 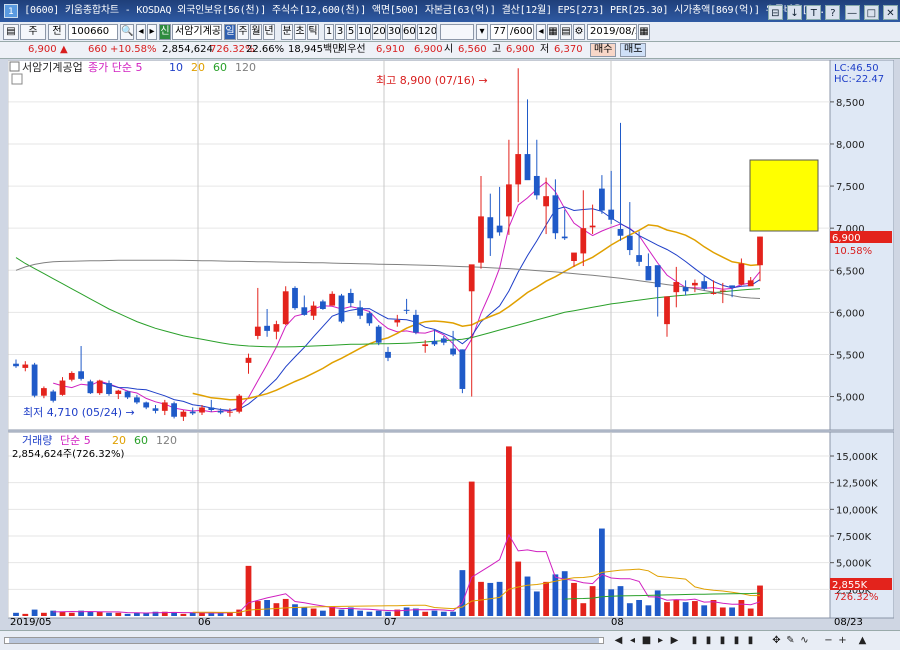 What do you see at coordinates (852, 12) in the screenshot?
I see `minimize-button: —` at bounding box center [852, 12].